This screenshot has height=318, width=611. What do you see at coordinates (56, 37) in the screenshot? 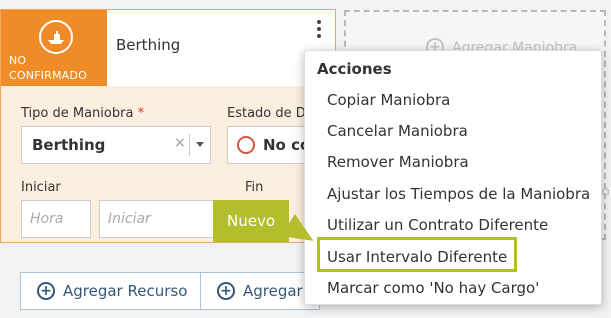
I see `ship-icon` at bounding box center [56, 37].